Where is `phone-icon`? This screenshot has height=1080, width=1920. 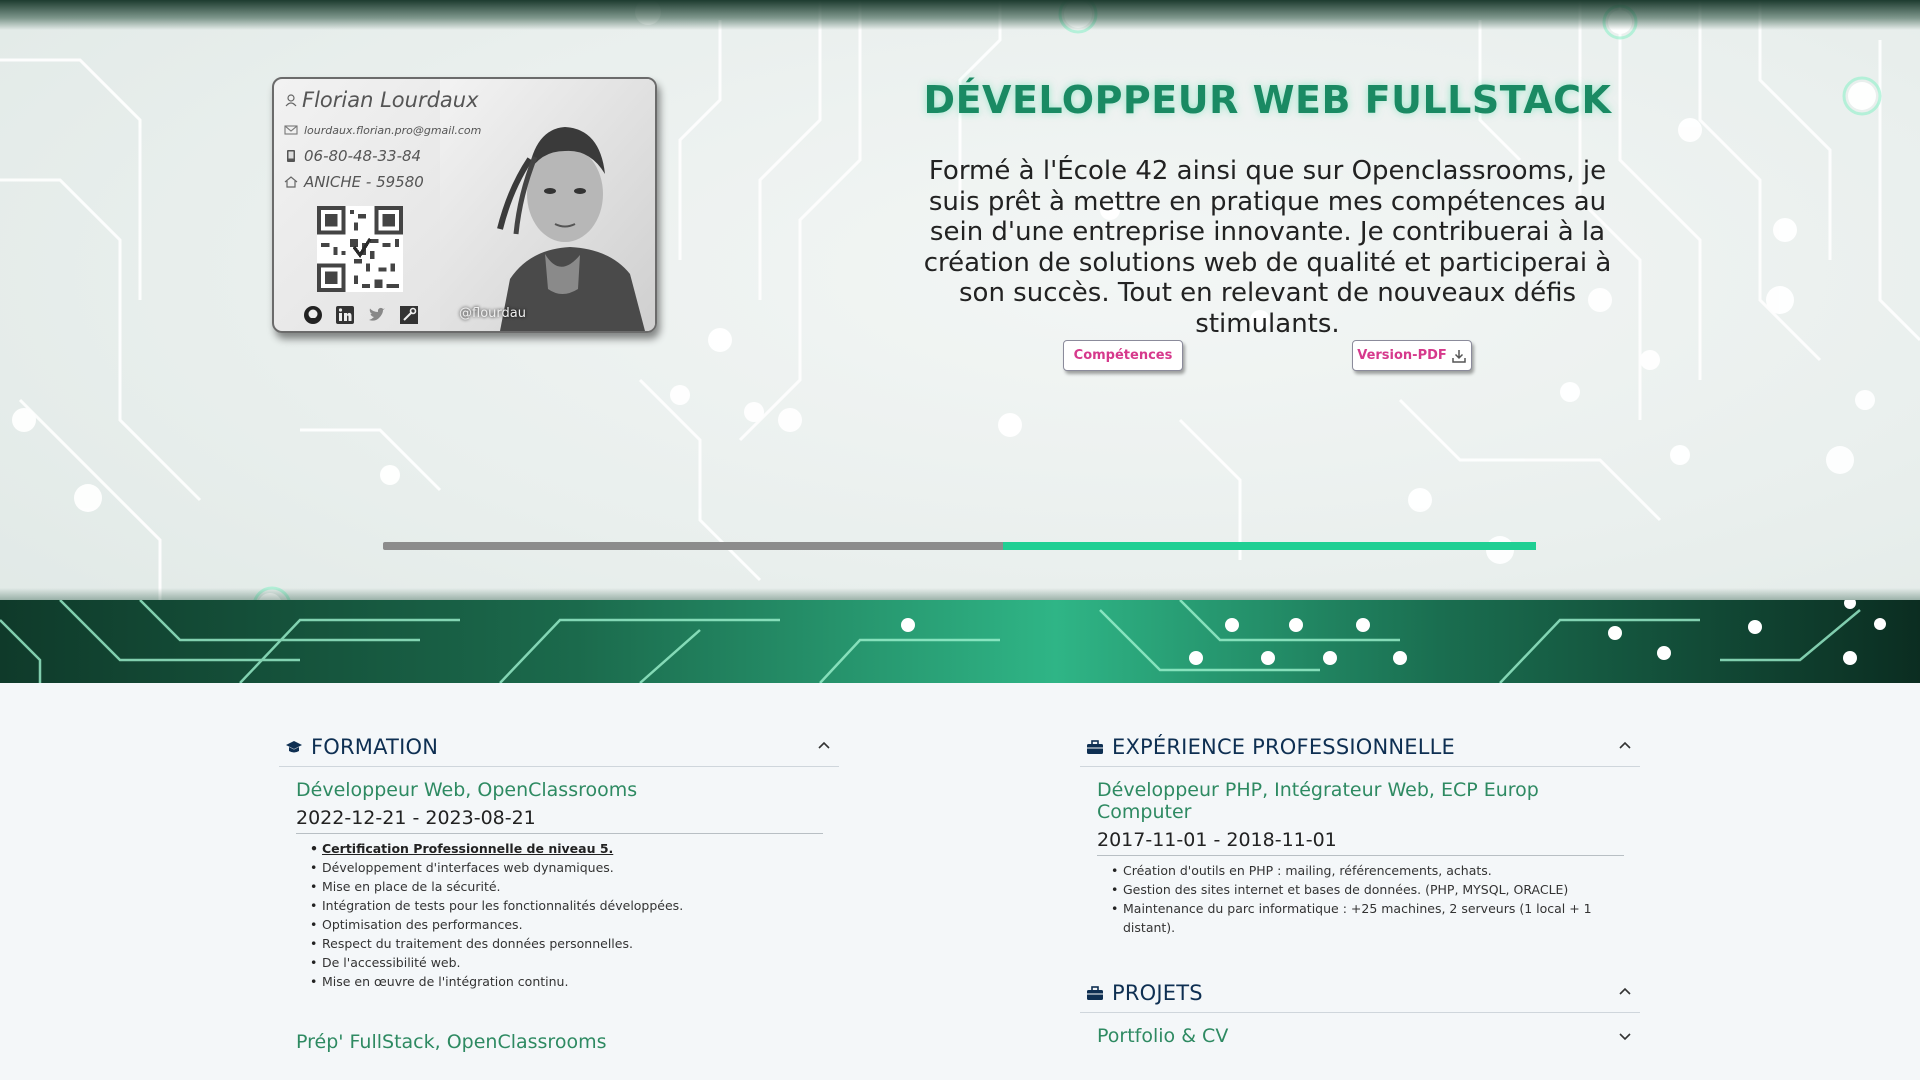
phone-icon is located at coordinates (291, 156).